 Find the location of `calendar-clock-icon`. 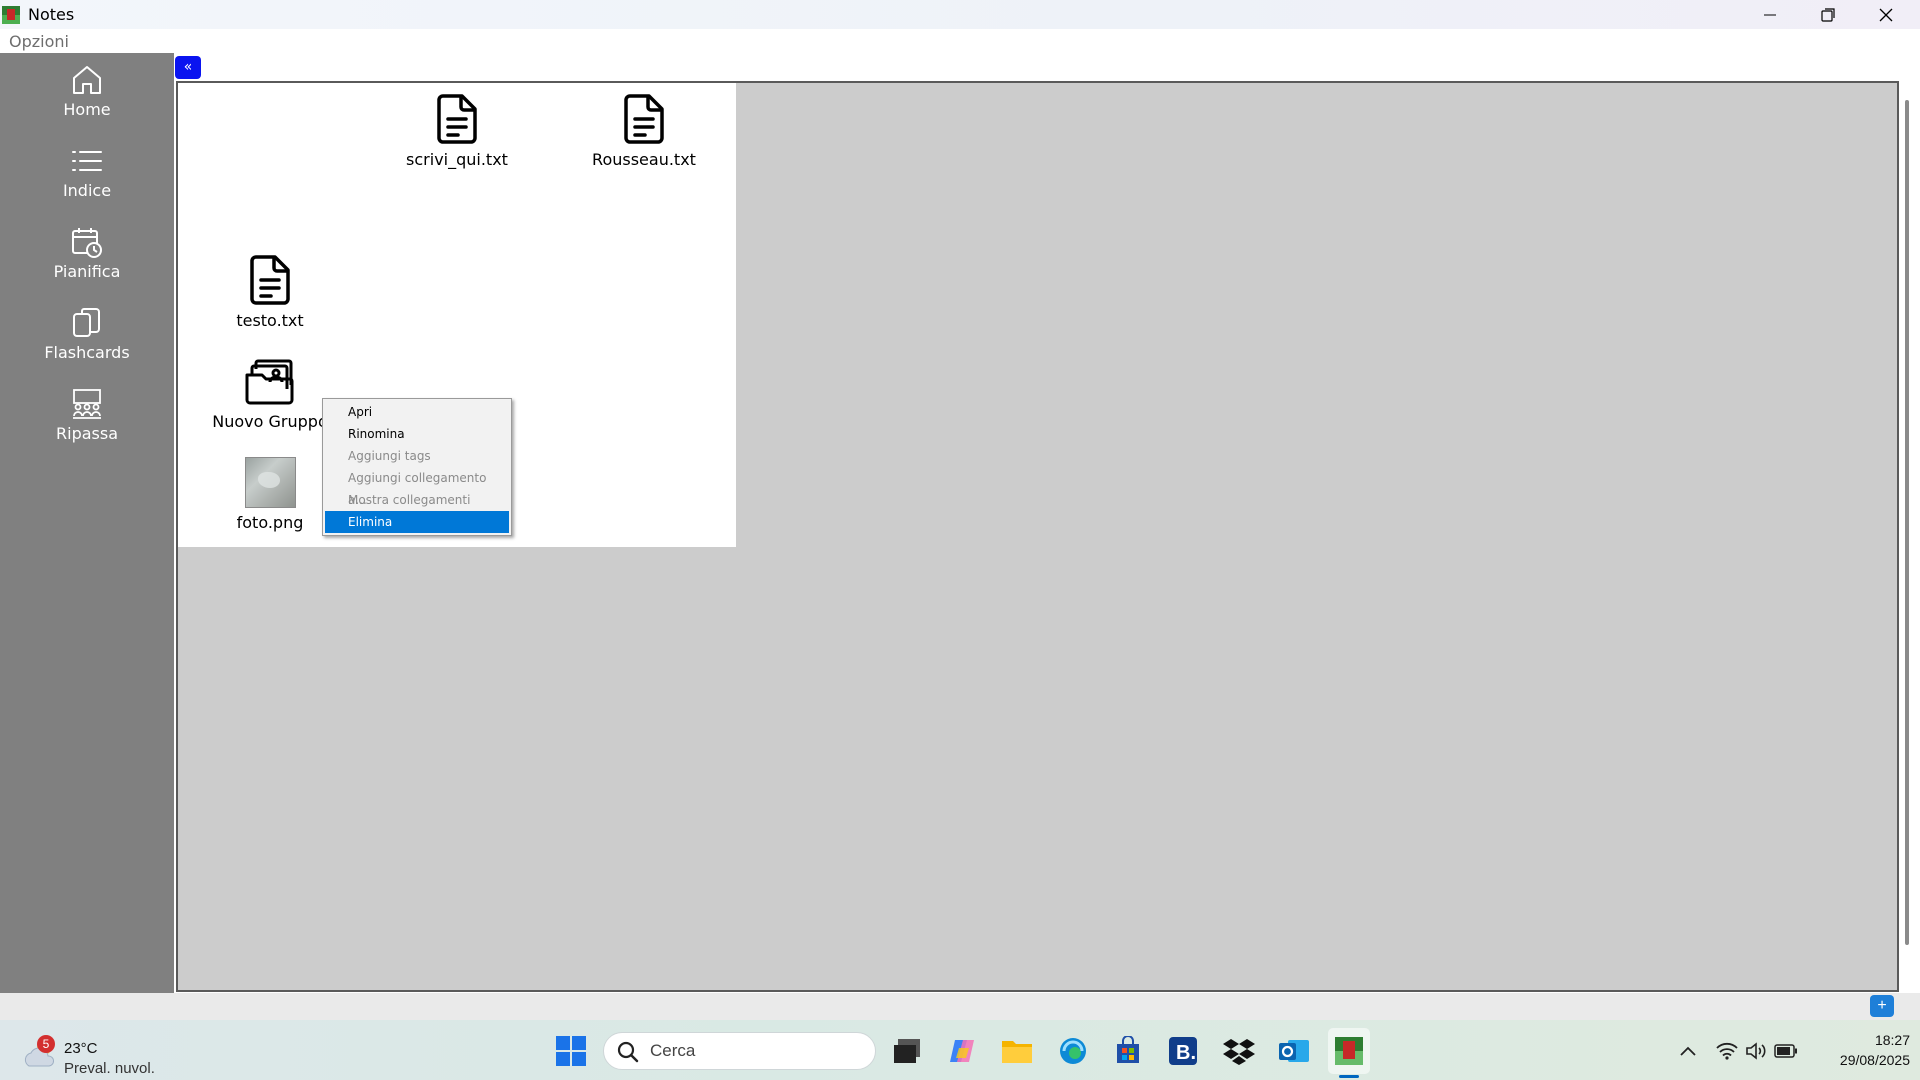

calendar-clock-icon is located at coordinates (87, 243).